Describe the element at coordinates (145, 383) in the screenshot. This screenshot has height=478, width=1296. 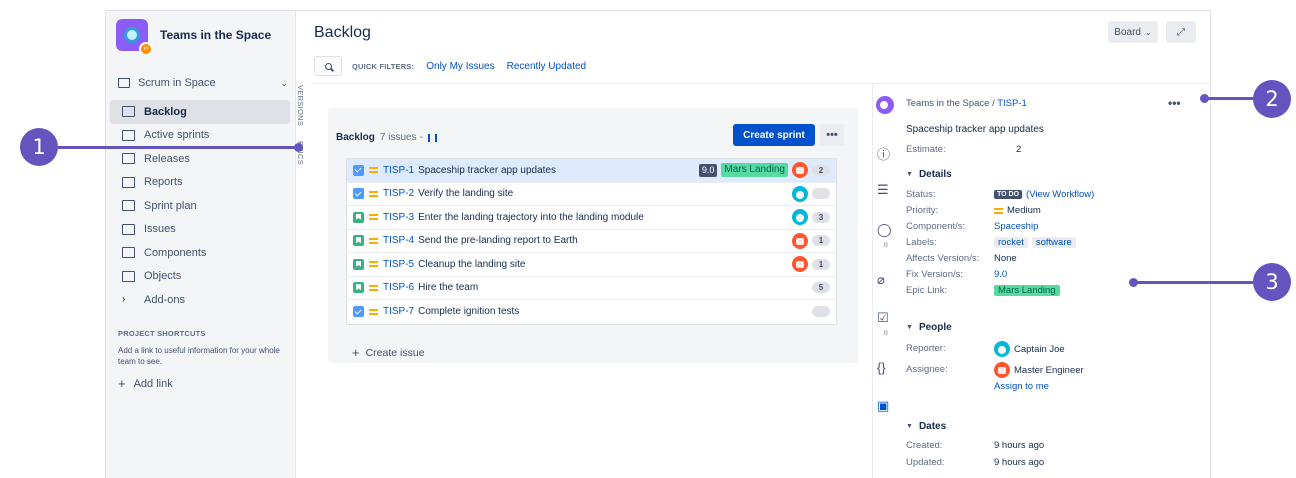
I see `add-link-button: + Add link` at that location.